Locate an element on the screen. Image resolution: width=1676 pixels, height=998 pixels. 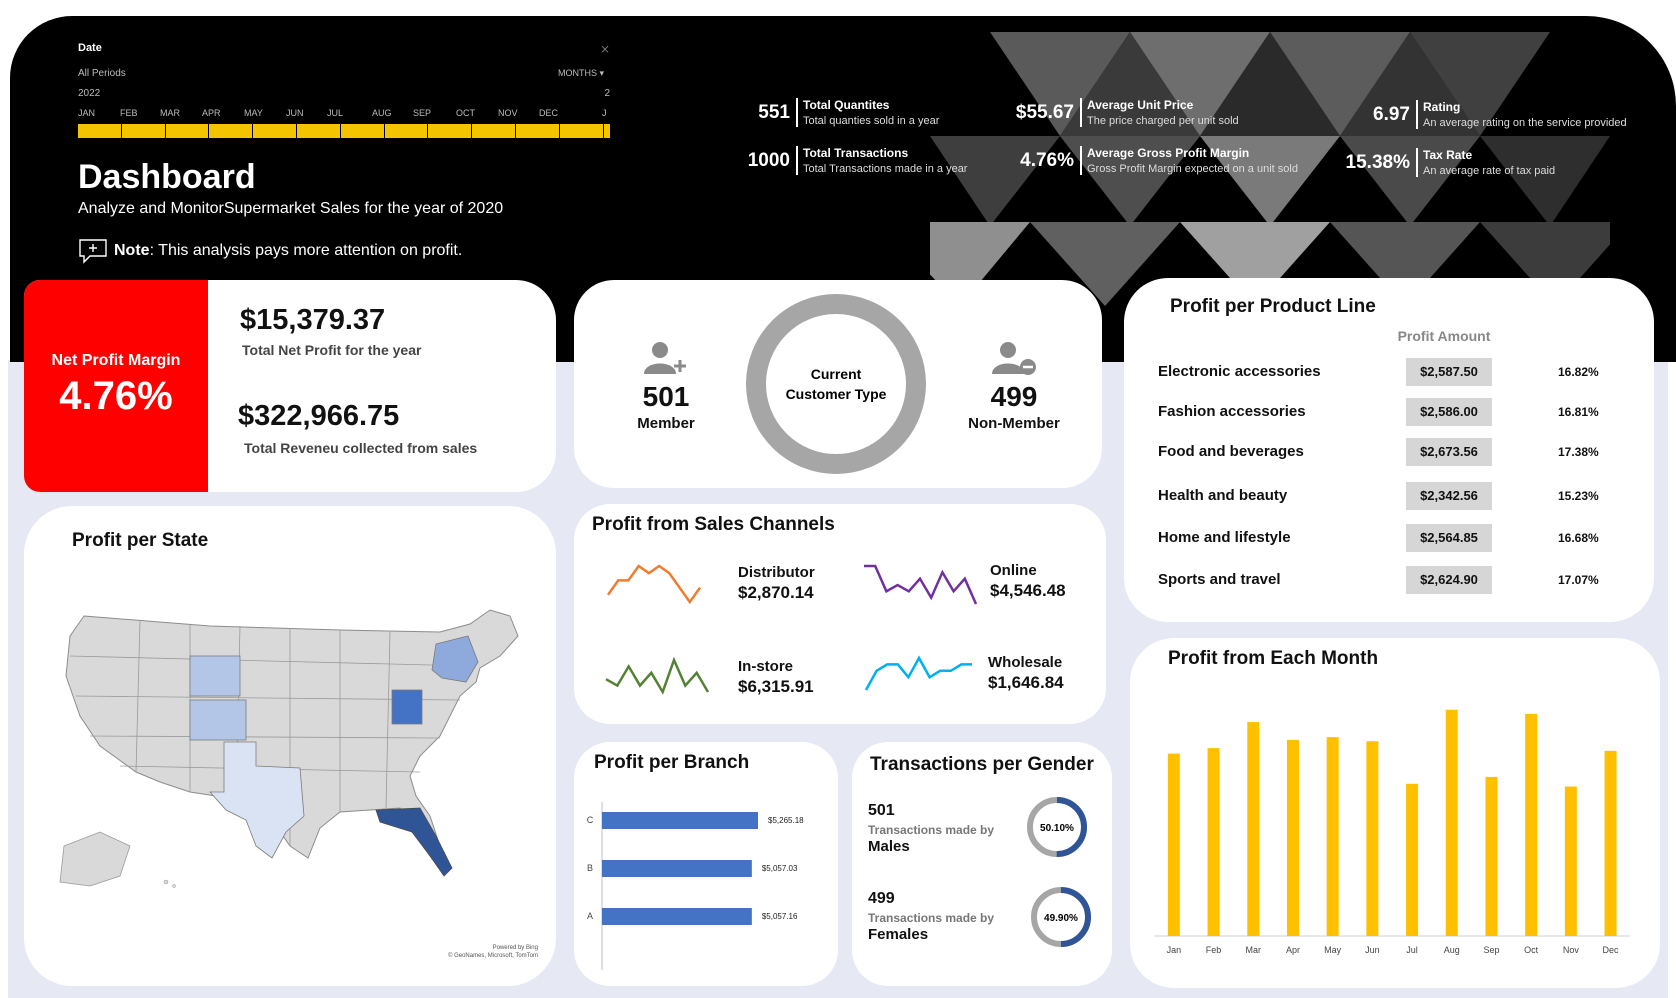
channel-value: $1,646.84 is located at coordinates (1026, 682).